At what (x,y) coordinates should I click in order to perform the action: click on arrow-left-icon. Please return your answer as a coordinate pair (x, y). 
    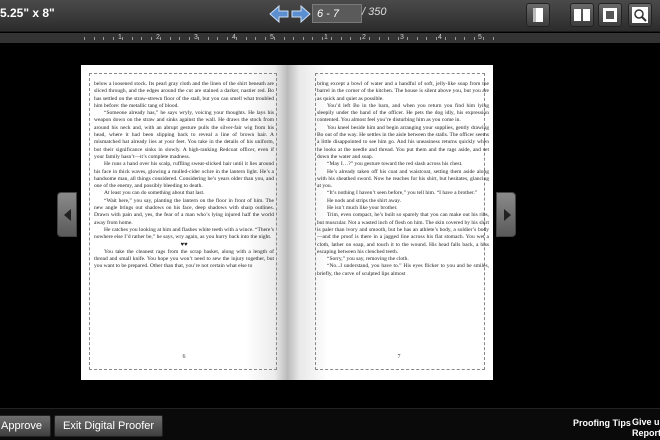
    Looking at the image, I should click on (279, 14).